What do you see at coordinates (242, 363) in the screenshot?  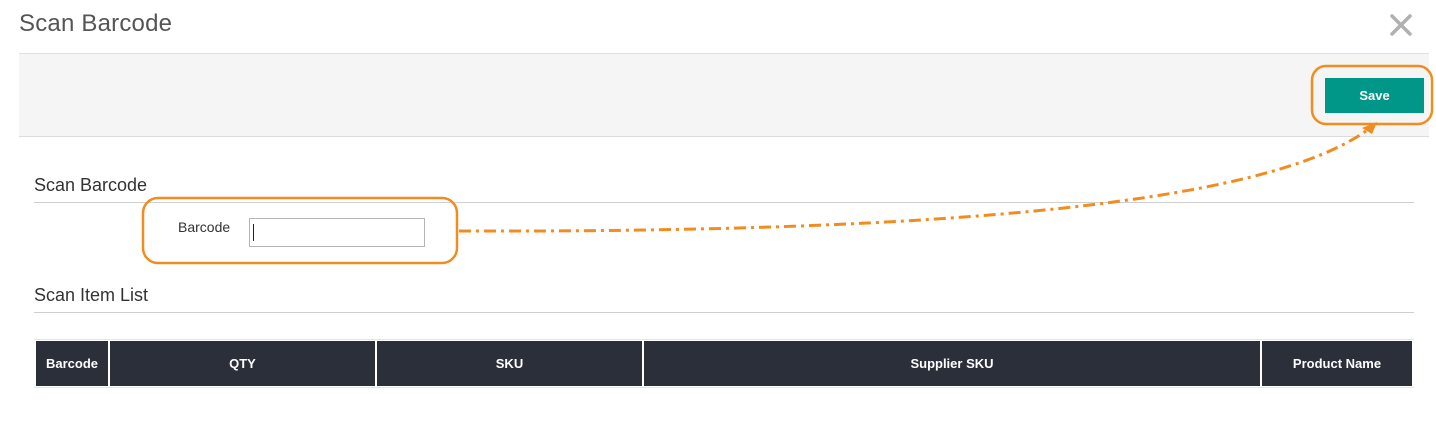 I see `column-header-qty: QTY` at bounding box center [242, 363].